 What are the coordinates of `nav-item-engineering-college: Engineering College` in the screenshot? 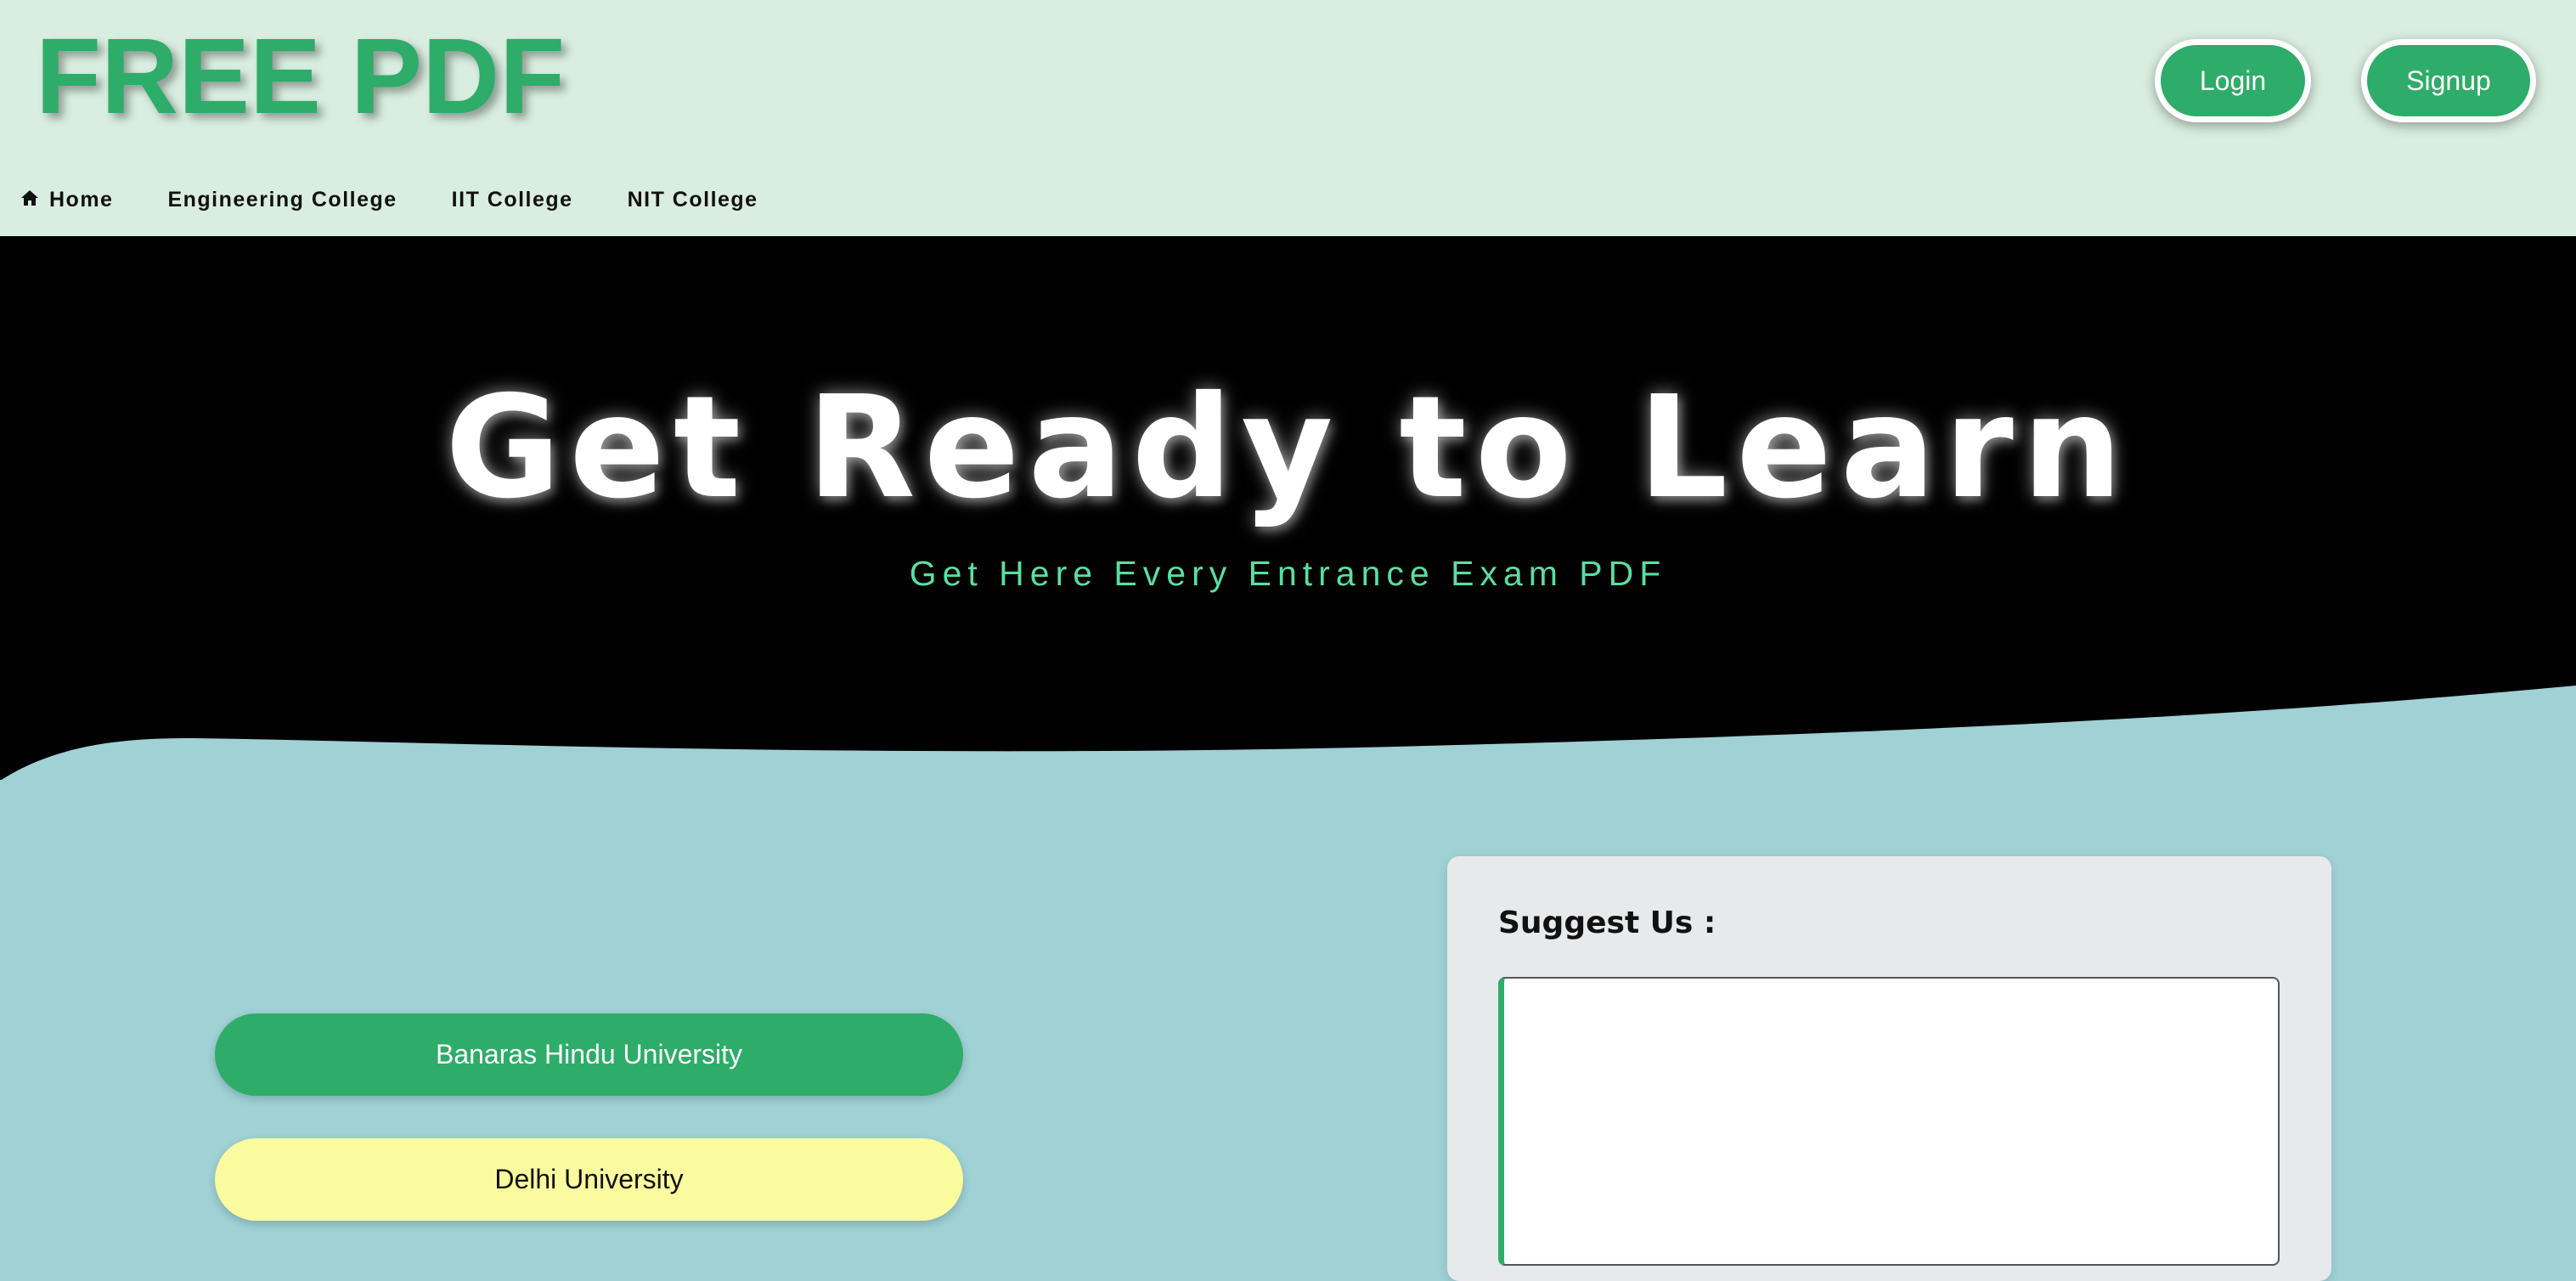 It's located at (282, 200).